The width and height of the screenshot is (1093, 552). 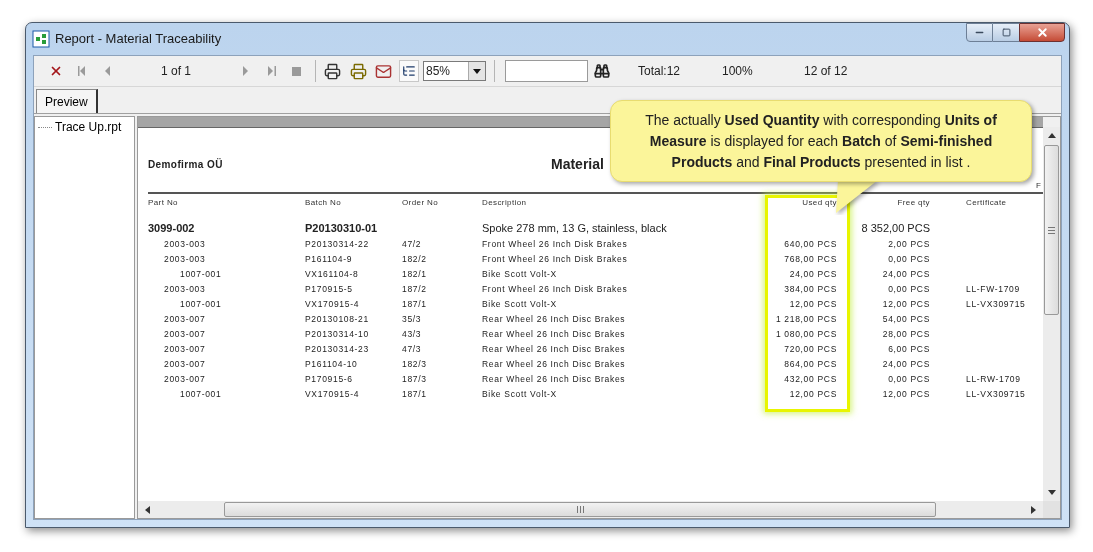 I want to click on table-cell: P20130310-01, so click(x=341, y=228).